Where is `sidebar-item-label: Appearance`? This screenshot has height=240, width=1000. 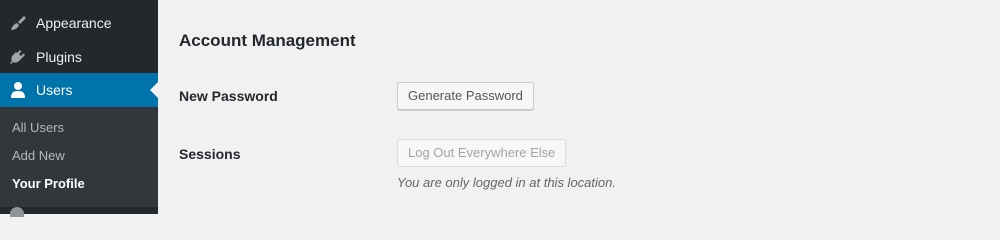
sidebar-item-label: Appearance is located at coordinates (74, 23).